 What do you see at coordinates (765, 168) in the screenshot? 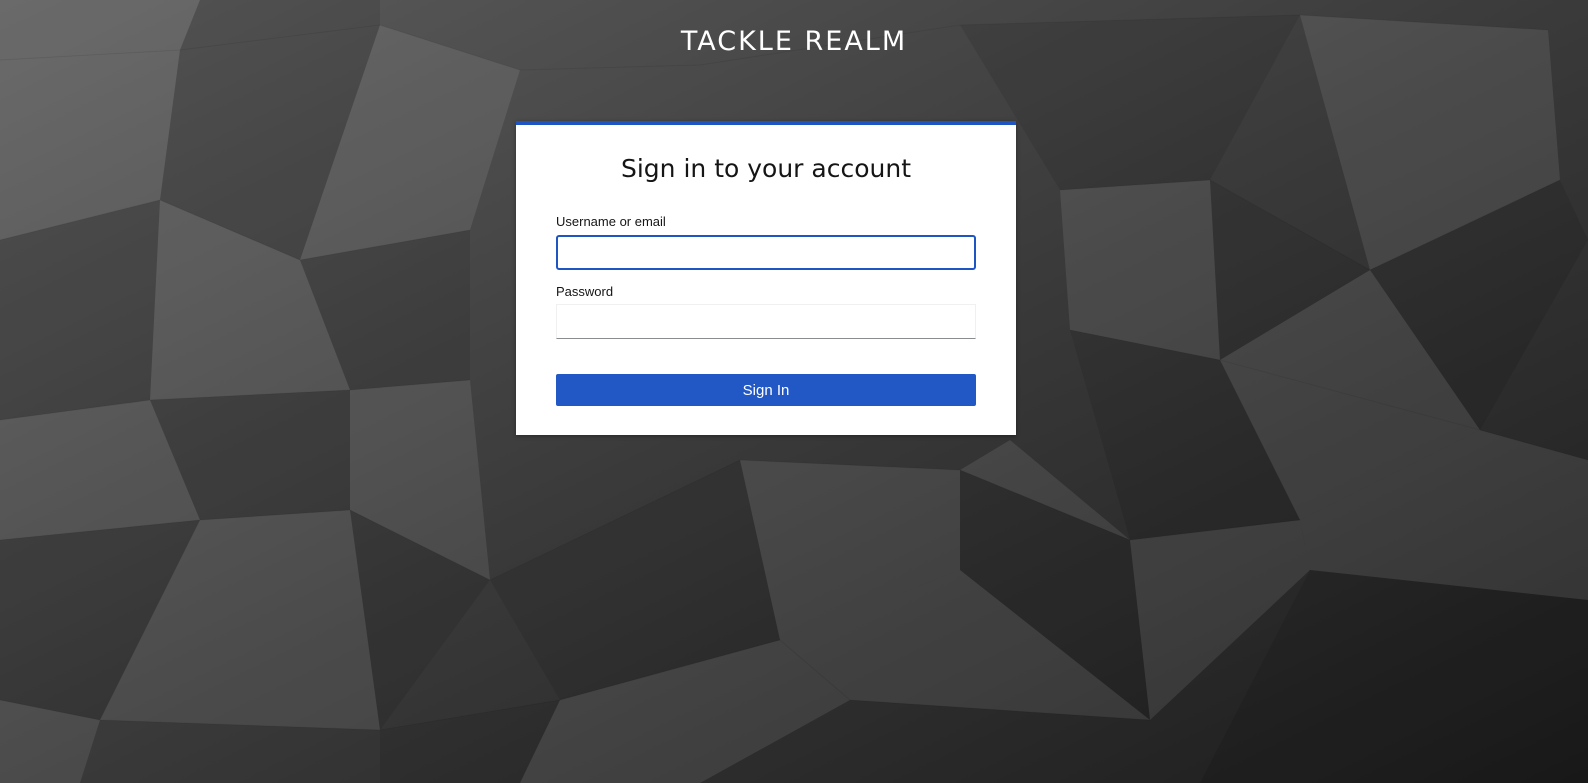
I see `login-heading: Sign in to your account` at bounding box center [765, 168].